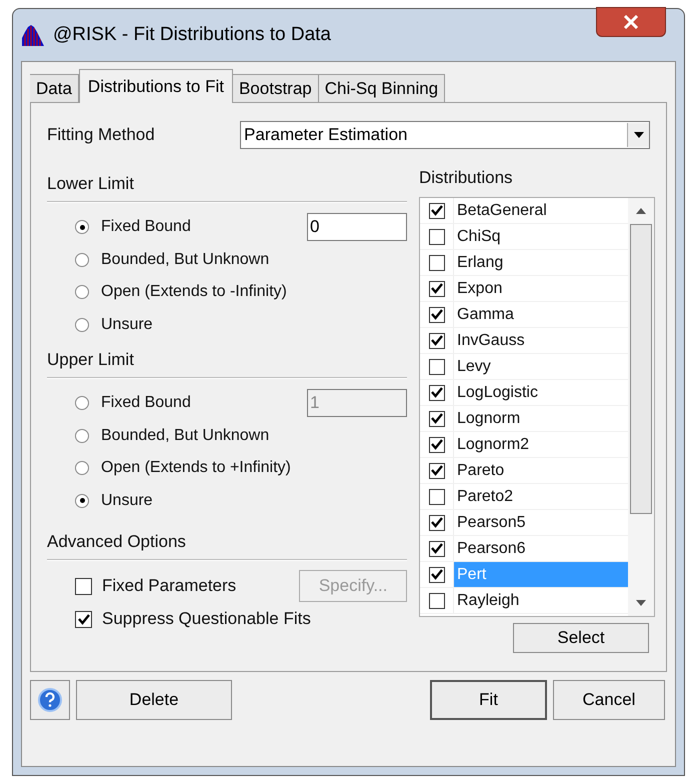  I want to click on distribution-item: BetaGeneral, so click(541, 210).